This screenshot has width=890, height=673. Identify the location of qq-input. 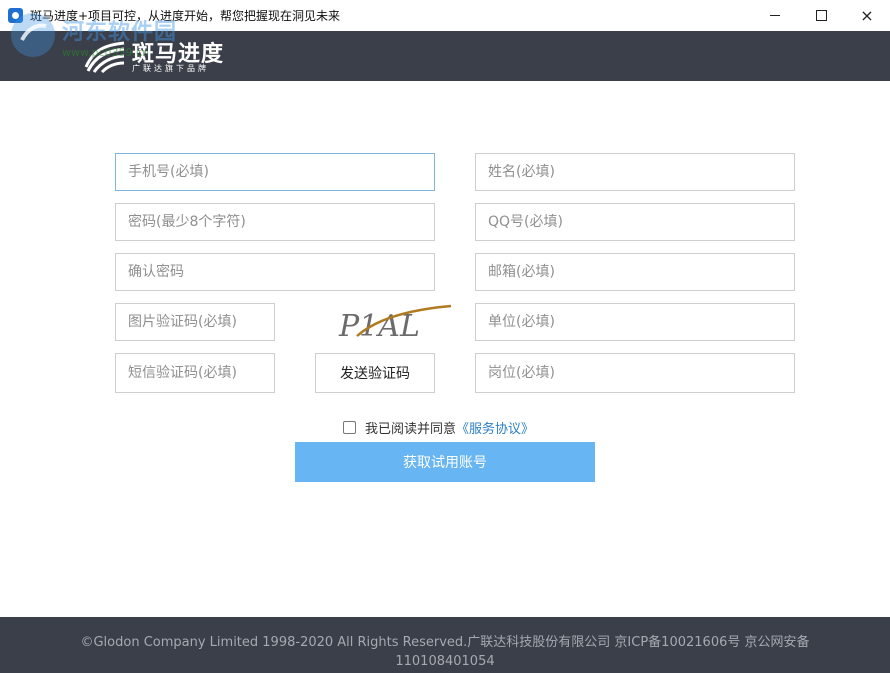
(635, 222).